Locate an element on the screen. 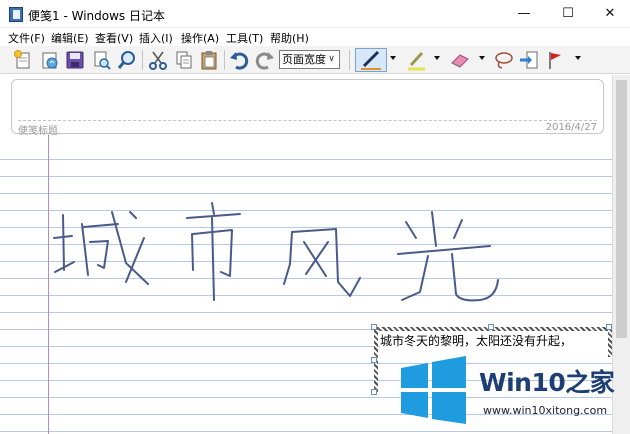  watermark-url: www.win10xitong.com is located at coordinates (545, 410).